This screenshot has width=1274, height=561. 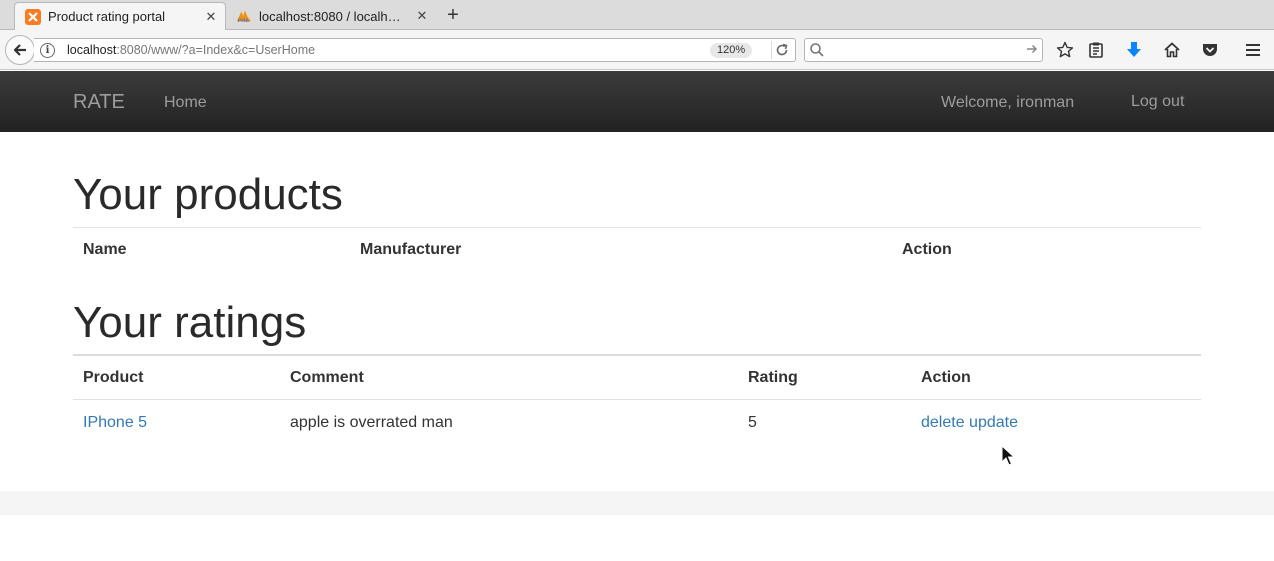 What do you see at coordinates (105, 249) in the screenshot?
I see `column-header-name: Name` at bounding box center [105, 249].